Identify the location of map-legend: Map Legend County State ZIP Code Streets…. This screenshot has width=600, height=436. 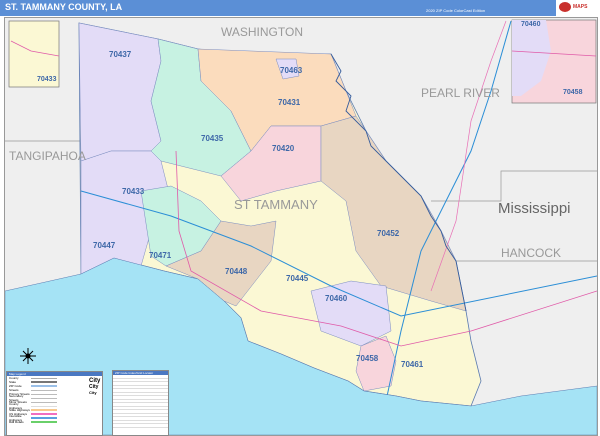
(54, 403).